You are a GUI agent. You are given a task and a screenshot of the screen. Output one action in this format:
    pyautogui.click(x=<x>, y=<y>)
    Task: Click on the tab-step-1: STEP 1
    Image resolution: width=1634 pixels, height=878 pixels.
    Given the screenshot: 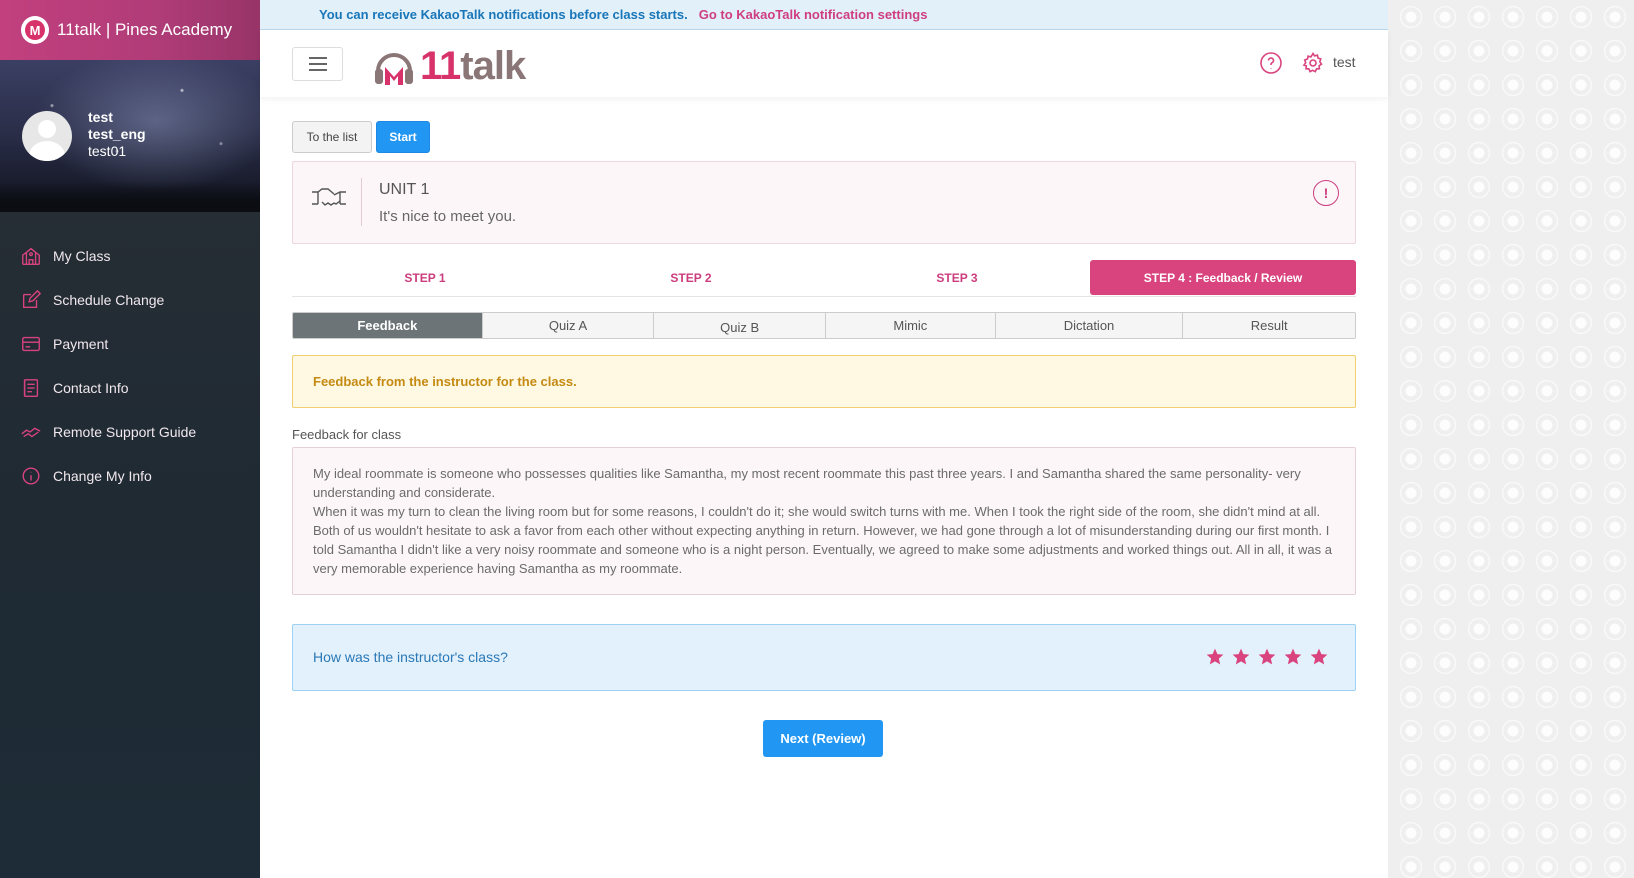 What is the action you would take?
    pyautogui.click(x=425, y=278)
    